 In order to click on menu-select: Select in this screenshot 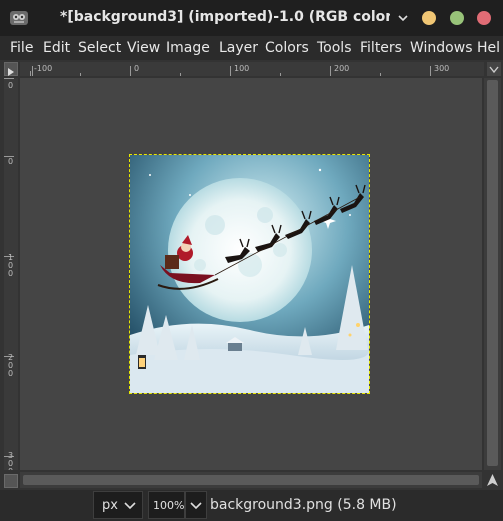, I will do `click(99, 48)`.